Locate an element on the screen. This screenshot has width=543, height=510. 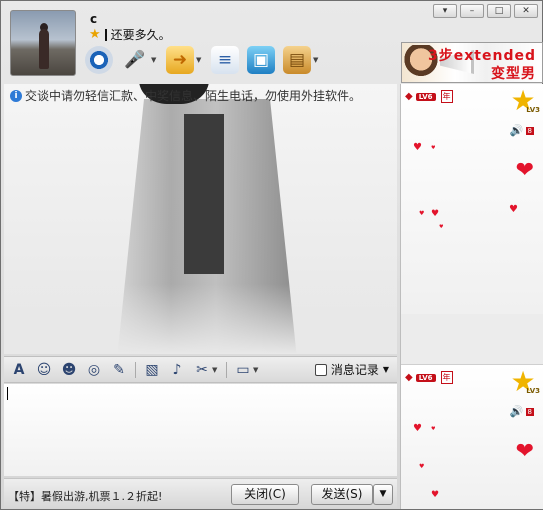
message-history-button: 消息记录 ▼ is located at coordinates (351, 369).